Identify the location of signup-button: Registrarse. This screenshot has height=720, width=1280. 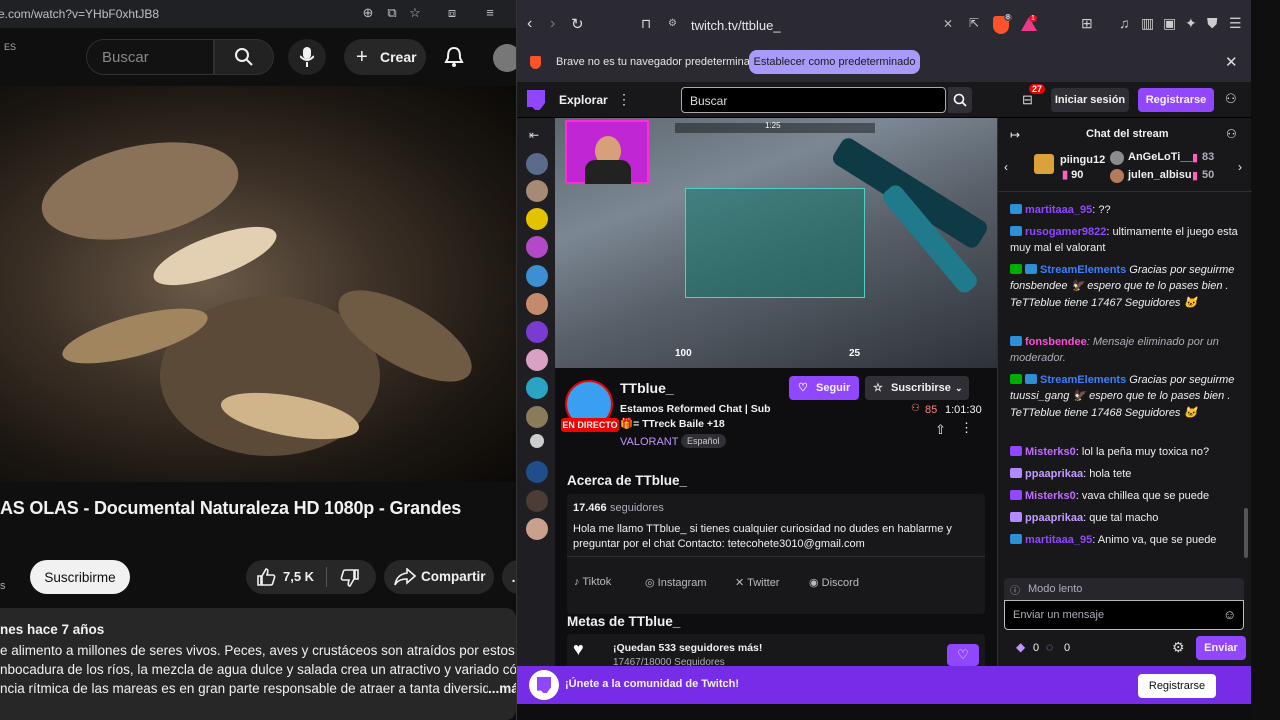
(1176, 100).